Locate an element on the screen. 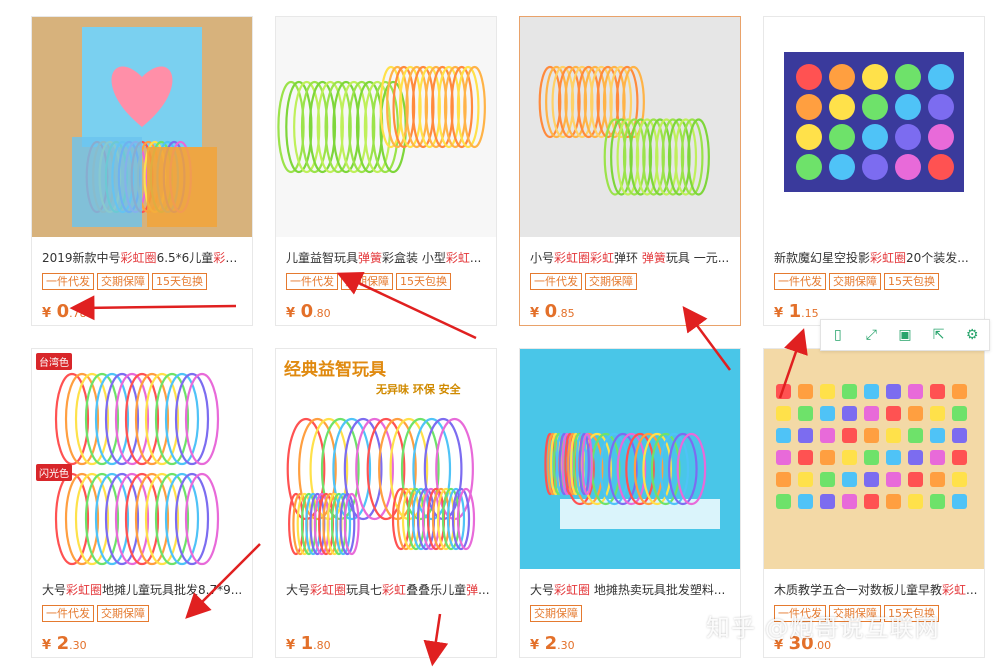  color-badge-top: 台湾色 is located at coordinates (54, 361).